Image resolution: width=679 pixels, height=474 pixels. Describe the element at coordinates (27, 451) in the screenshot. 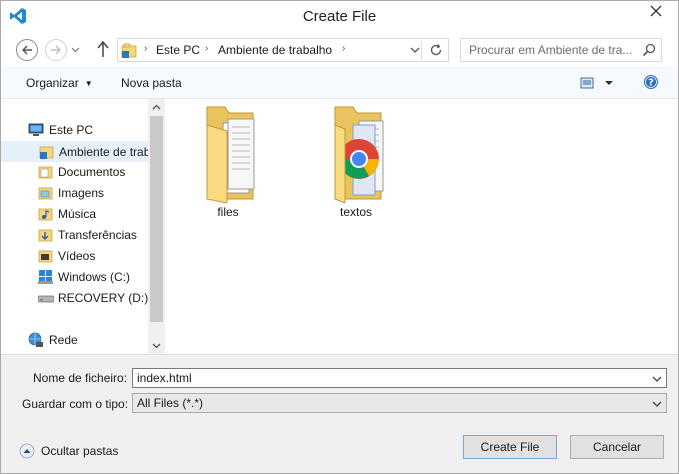

I see `chevron-up-circle-icon` at that location.